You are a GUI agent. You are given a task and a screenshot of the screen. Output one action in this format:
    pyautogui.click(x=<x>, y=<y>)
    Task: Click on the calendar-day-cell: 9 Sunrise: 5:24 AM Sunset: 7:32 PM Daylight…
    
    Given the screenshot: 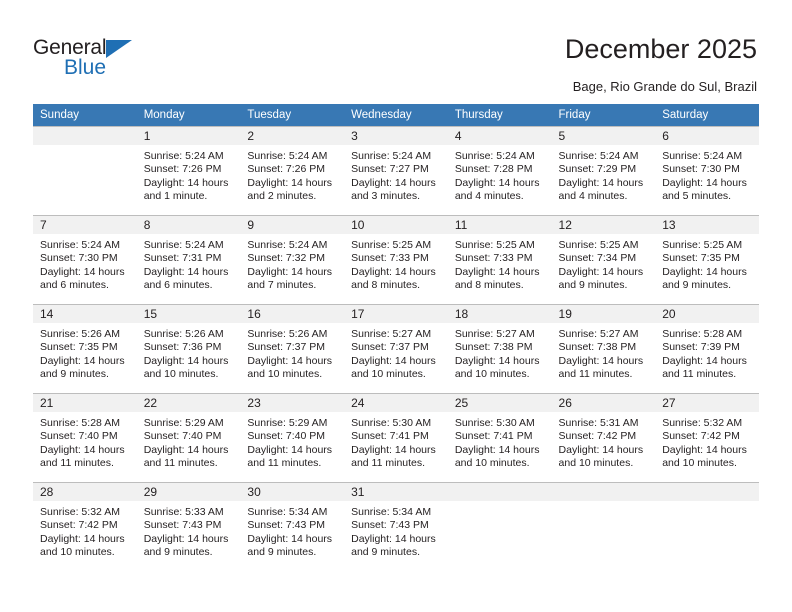 What is the action you would take?
    pyautogui.click(x=292, y=259)
    